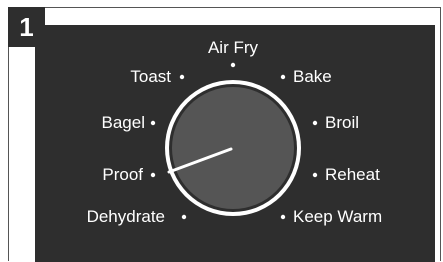 The image size is (443, 262). Describe the element at coordinates (182, 77) in the screenshot. I see `option-dot-toast` at that location.